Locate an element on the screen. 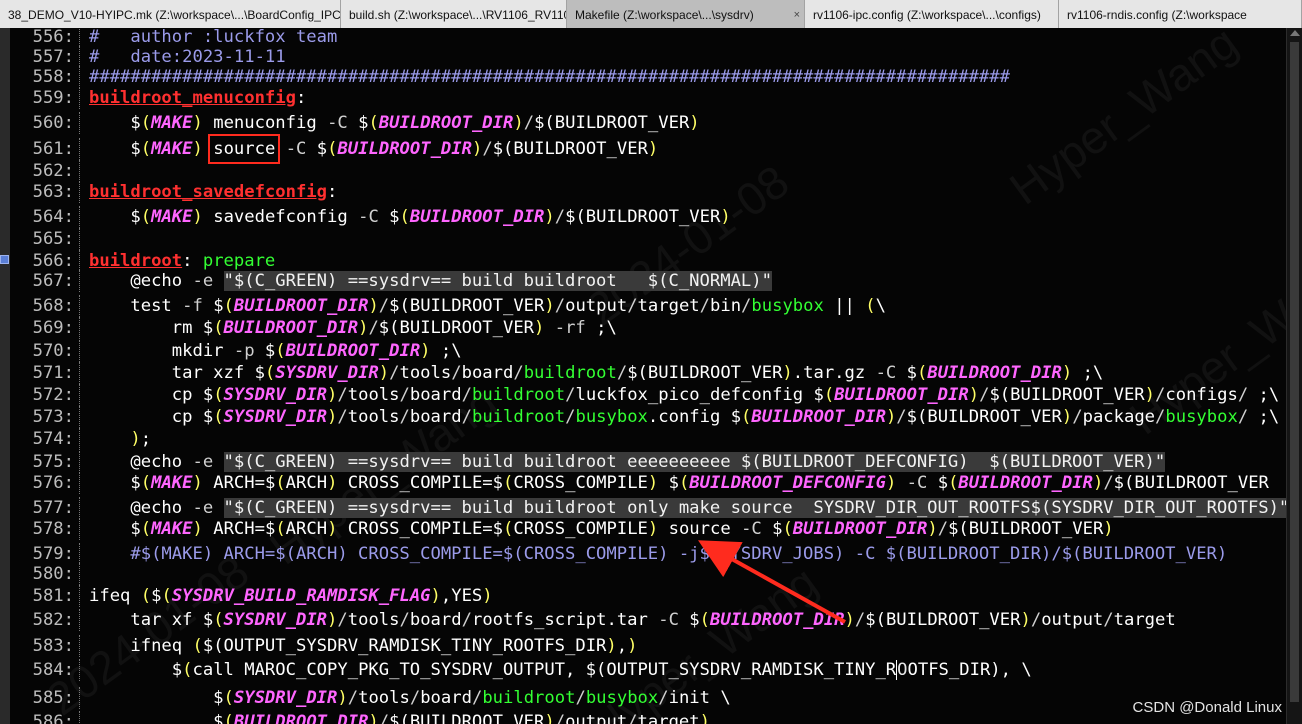  credit-text: CSDN @Donald Linux is located at coordinates (1207, 707).